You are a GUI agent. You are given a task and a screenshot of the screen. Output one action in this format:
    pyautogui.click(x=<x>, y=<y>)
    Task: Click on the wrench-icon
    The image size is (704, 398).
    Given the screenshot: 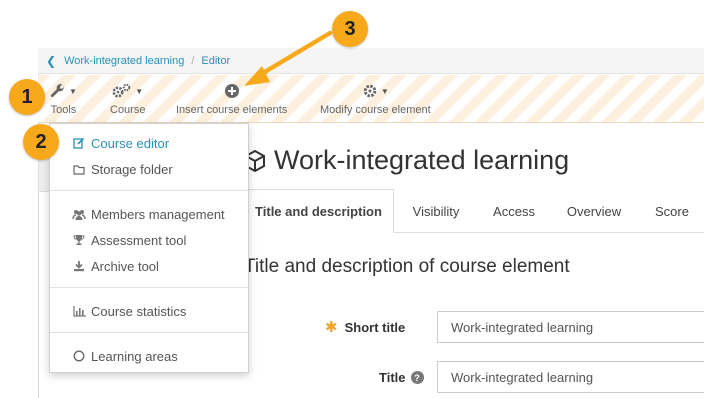 What is the action you would take?
    pyautogui.click(x=57, y=91)
    